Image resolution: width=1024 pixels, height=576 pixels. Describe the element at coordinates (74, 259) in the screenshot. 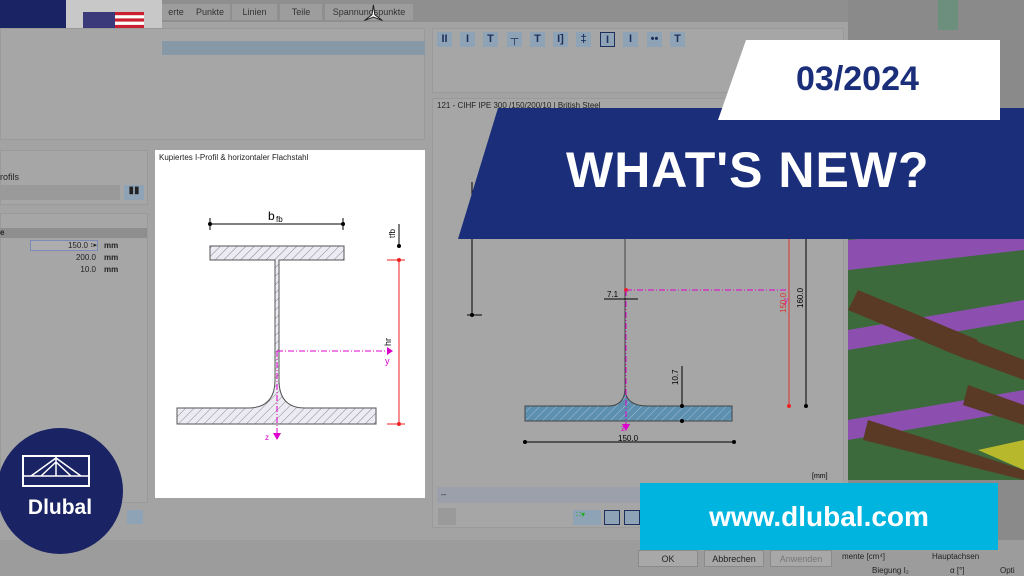

I see `parameter-table: 150.0 ↕▸ mm 200.0 mm 10.0 mm` at that location.